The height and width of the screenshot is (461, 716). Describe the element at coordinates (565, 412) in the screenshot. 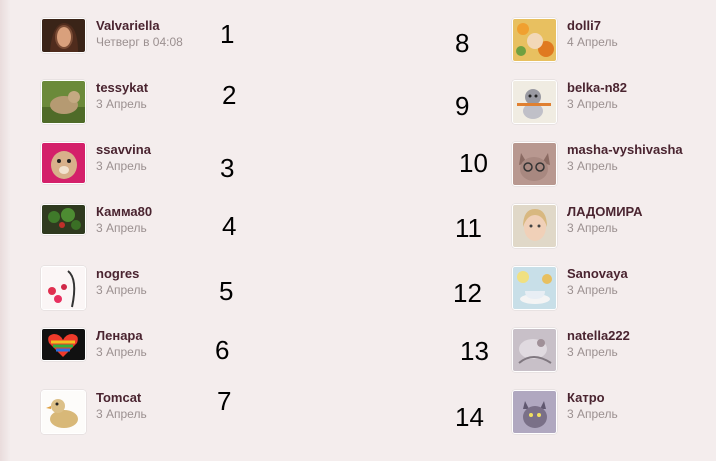

I see `user-item-14: Катро 3 Апрель` at that location.